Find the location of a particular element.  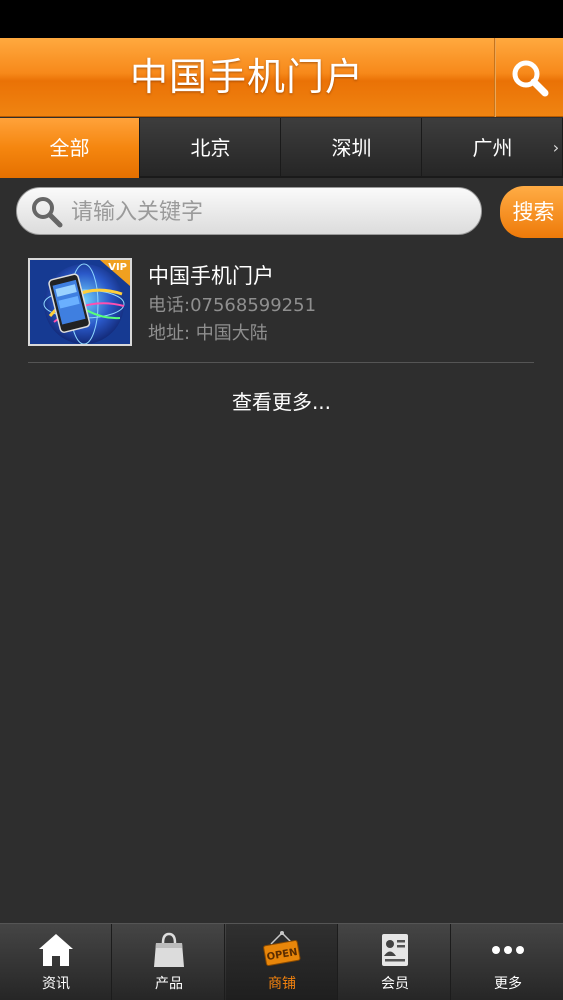

vip-badge: VIP is located at coordinates (117, 267).